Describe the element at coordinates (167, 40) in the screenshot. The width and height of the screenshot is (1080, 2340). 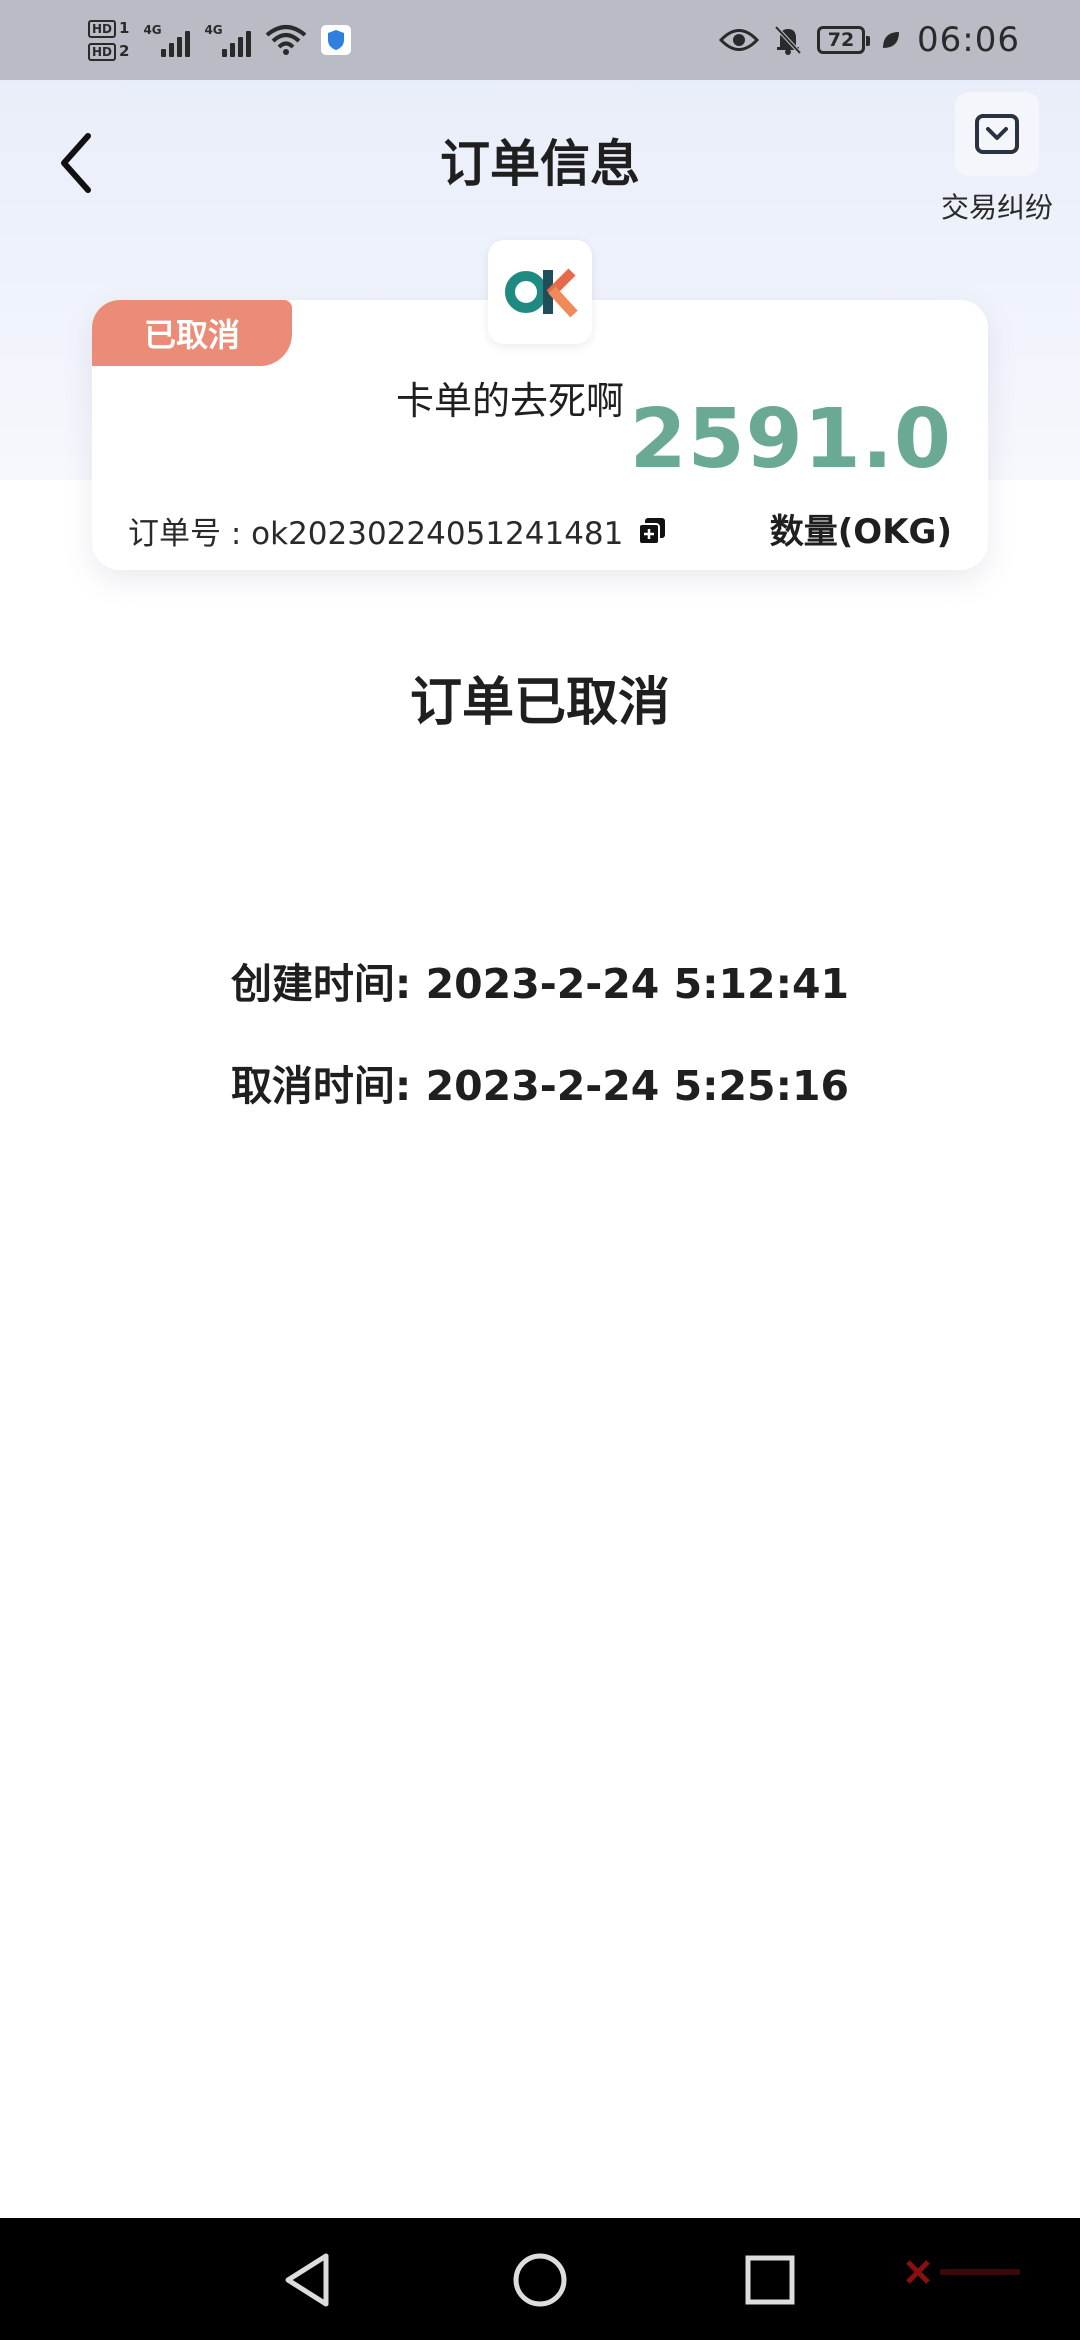
I see `signal-icon-1: 4G` at that location.